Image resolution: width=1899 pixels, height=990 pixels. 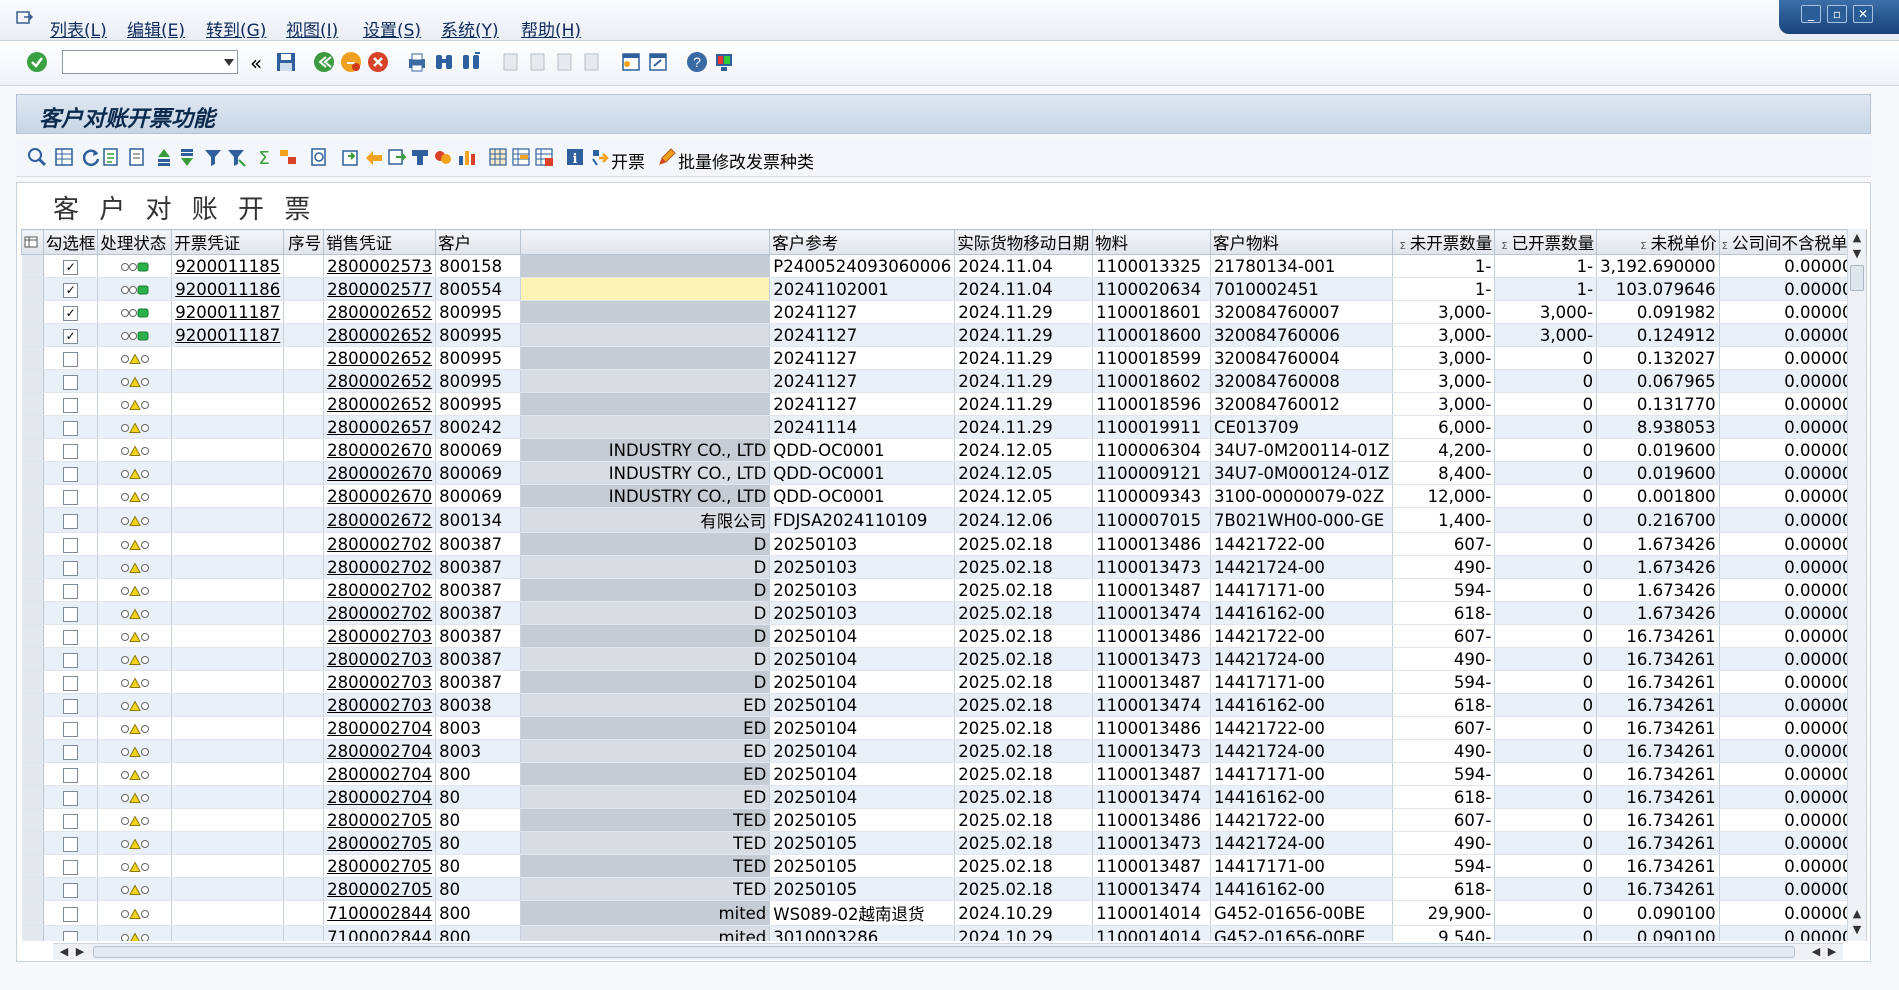 What do you see at coordinates (1857, 914) in the screenshot?
I see `scroll-up-bottom-icon: ▲` at bounding box center [1857, 914].